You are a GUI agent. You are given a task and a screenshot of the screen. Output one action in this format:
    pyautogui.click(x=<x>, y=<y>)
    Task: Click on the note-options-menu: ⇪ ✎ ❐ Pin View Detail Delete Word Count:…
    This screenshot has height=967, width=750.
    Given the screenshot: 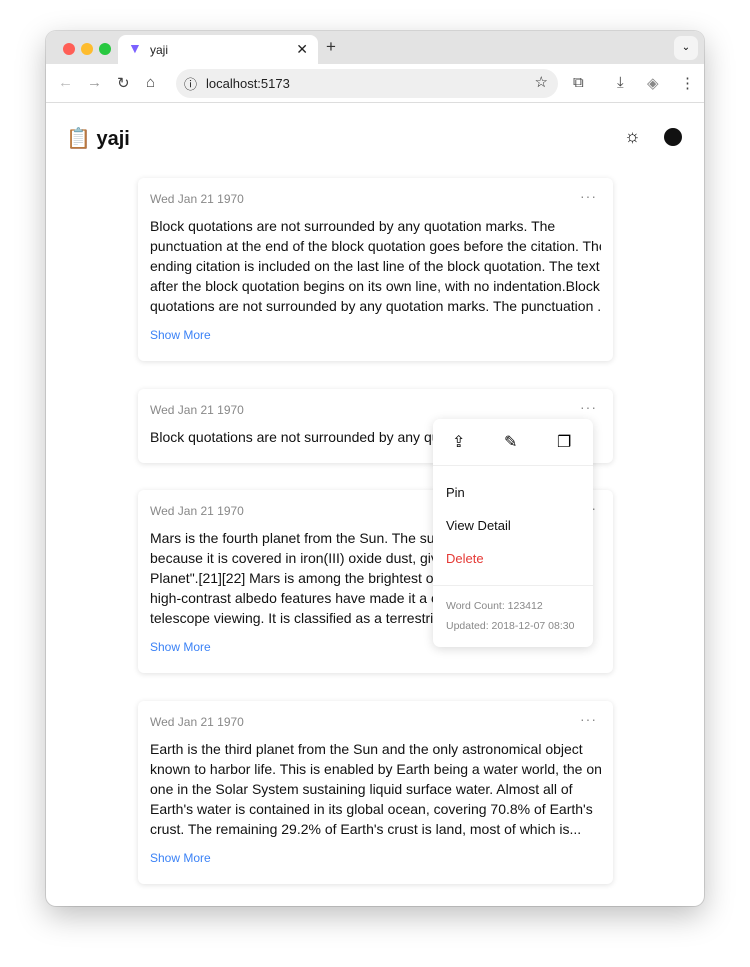 What is the action you would take?
    pyautogui.click(x=513, y=533)
    